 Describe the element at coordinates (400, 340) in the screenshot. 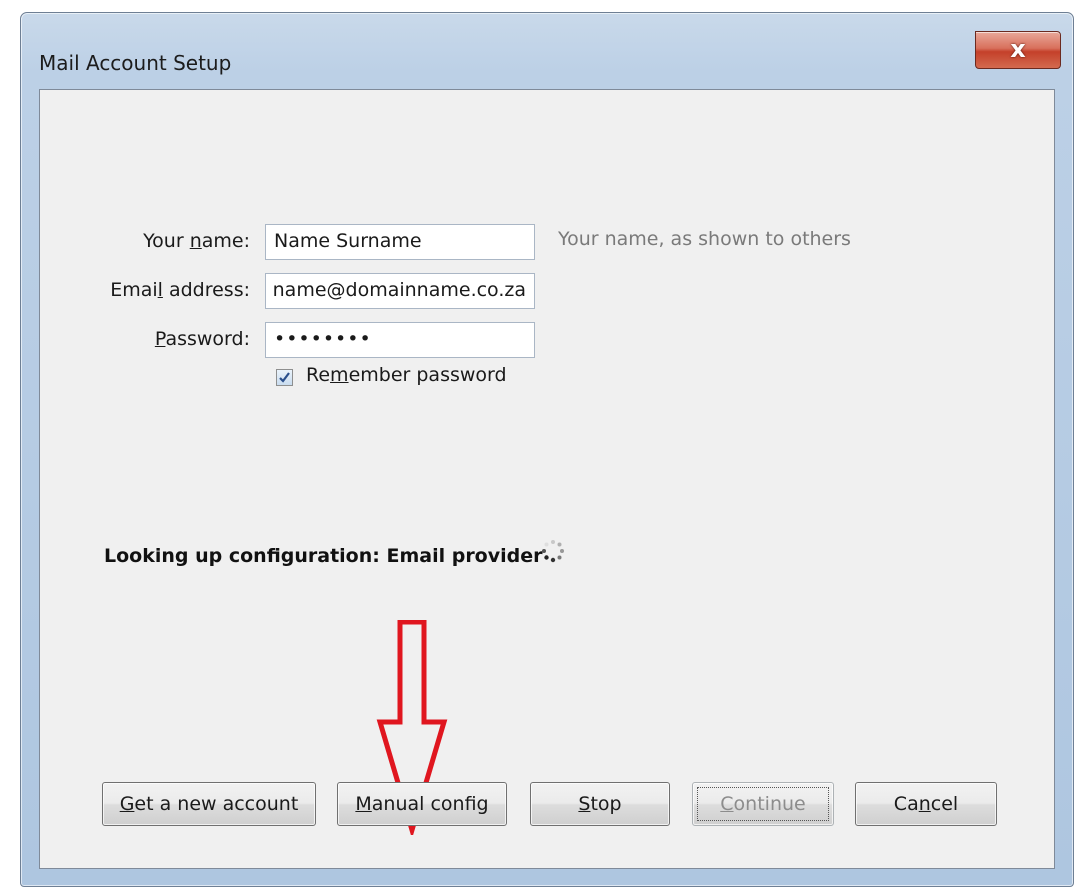

I see `password-input: ••••••••` at that location.